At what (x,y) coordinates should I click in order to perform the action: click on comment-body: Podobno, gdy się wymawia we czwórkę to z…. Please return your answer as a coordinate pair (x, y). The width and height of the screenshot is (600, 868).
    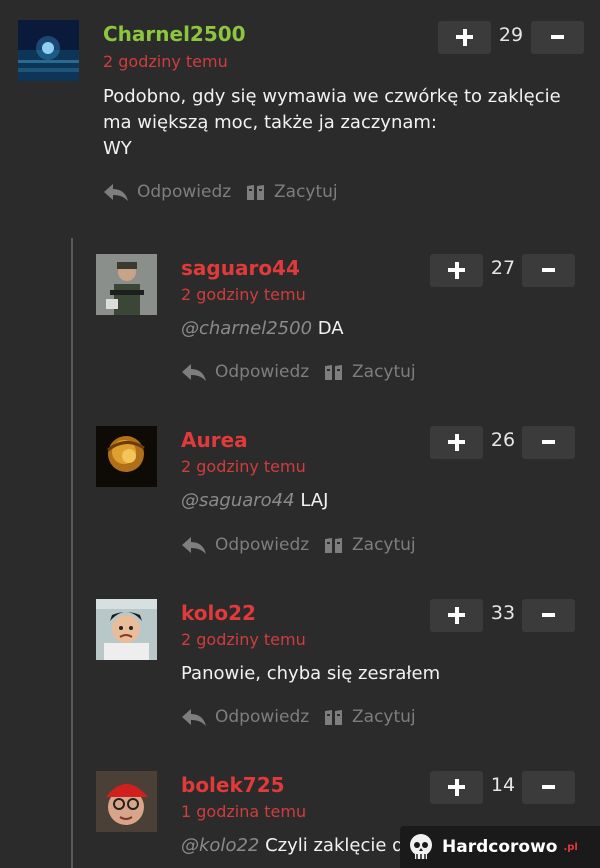
    Looking at the image, I should click on (343, 123).